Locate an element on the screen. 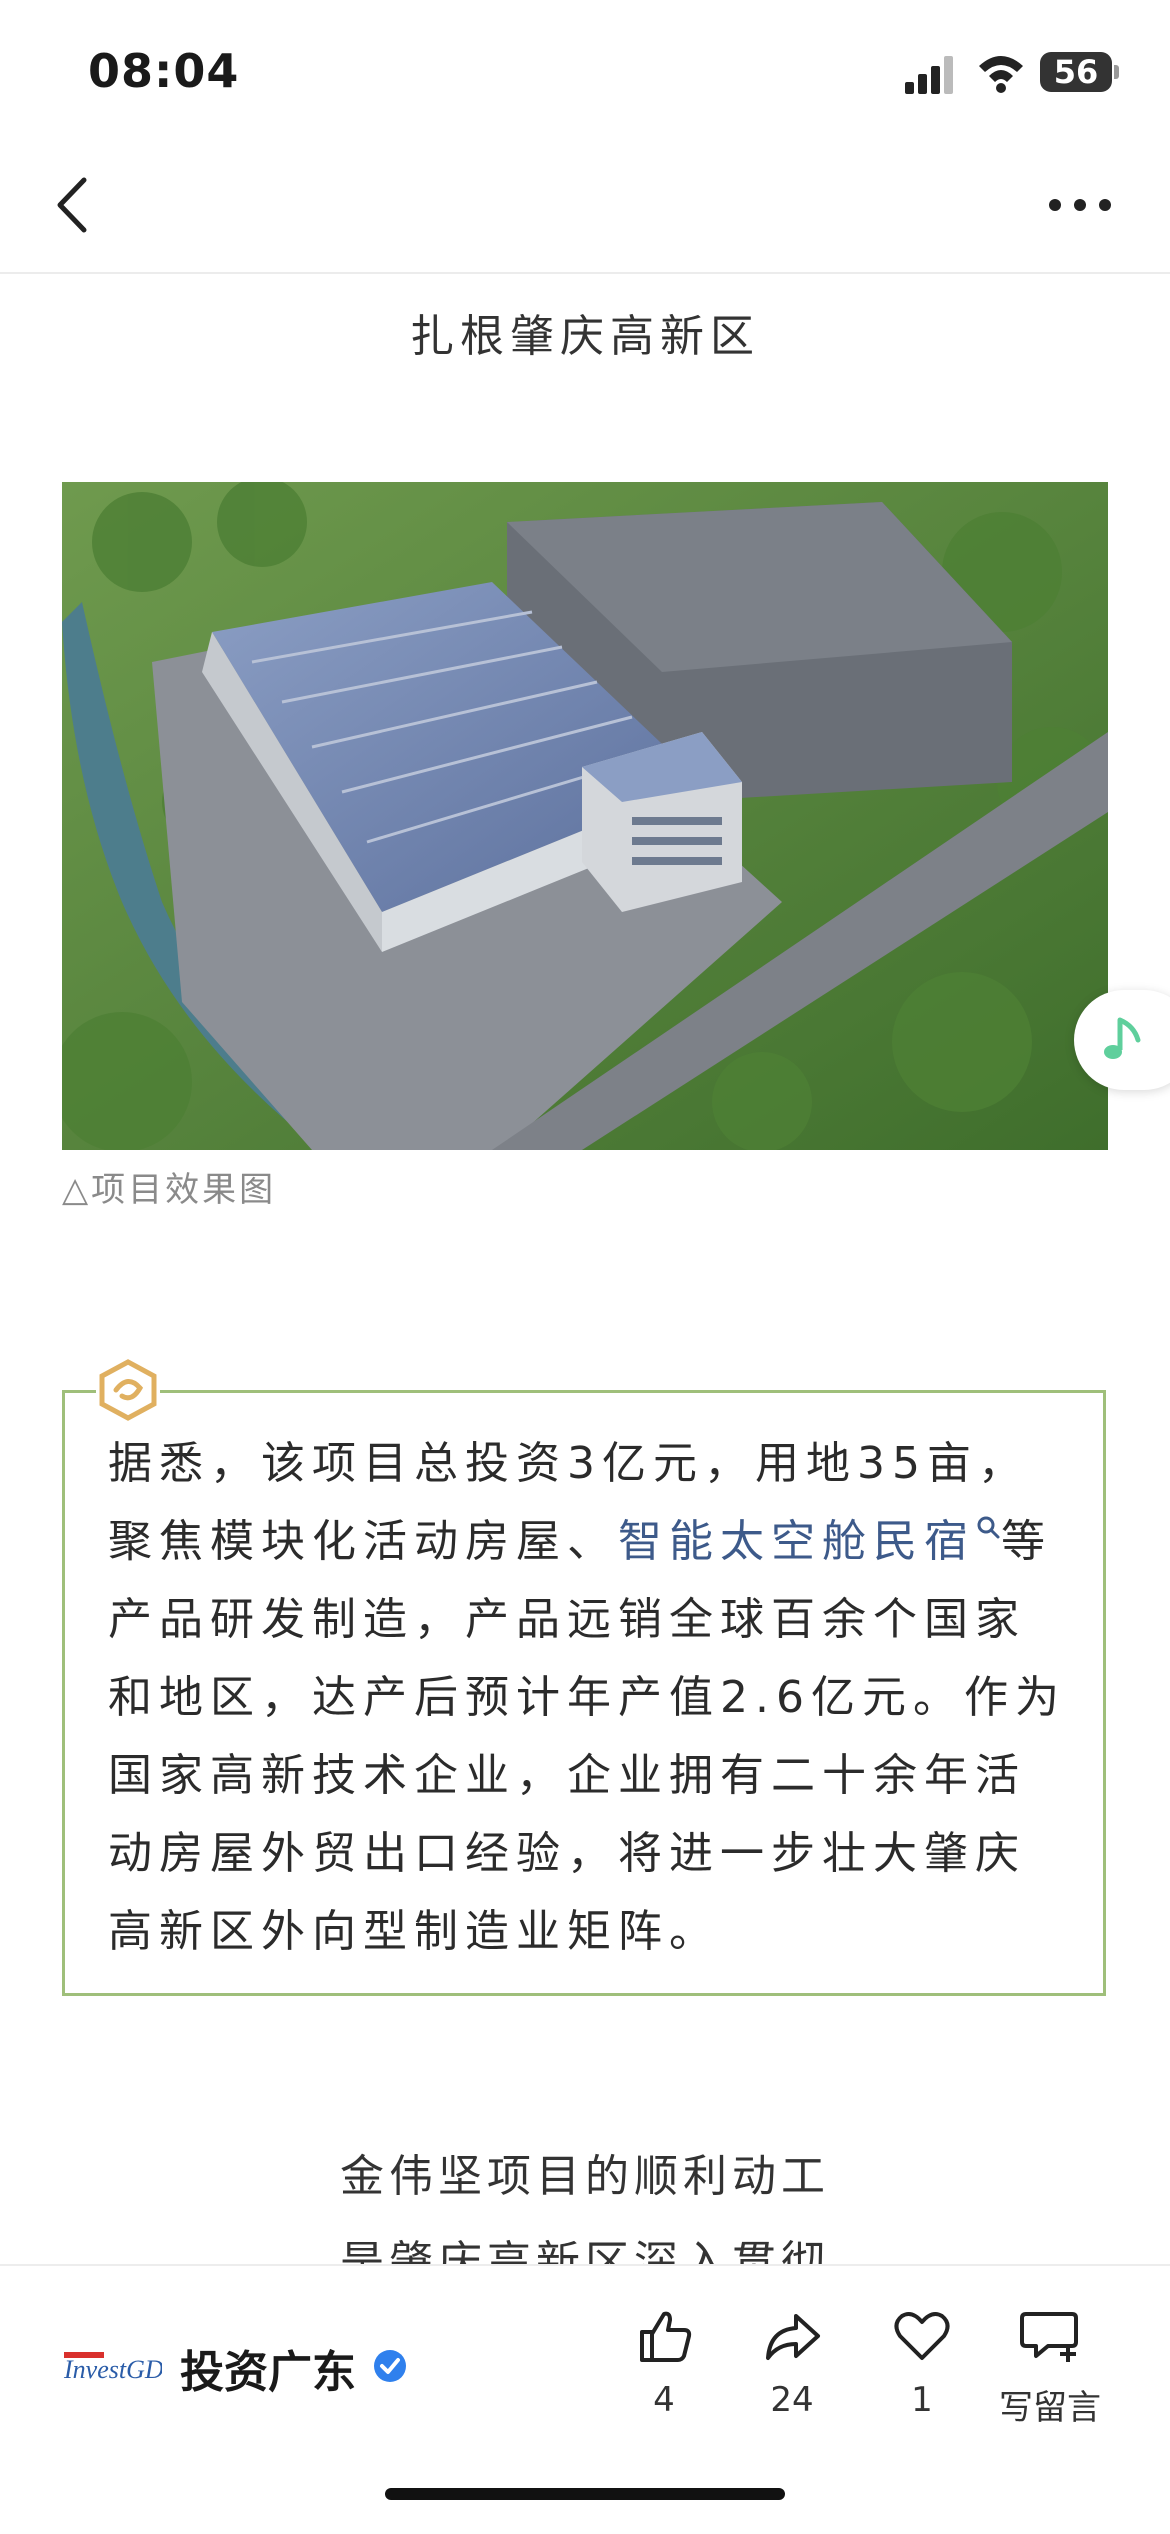 The width and height of the screenshot is (1170, 2534). account-logo: InvestGD is located at coordinates (112, 2367).